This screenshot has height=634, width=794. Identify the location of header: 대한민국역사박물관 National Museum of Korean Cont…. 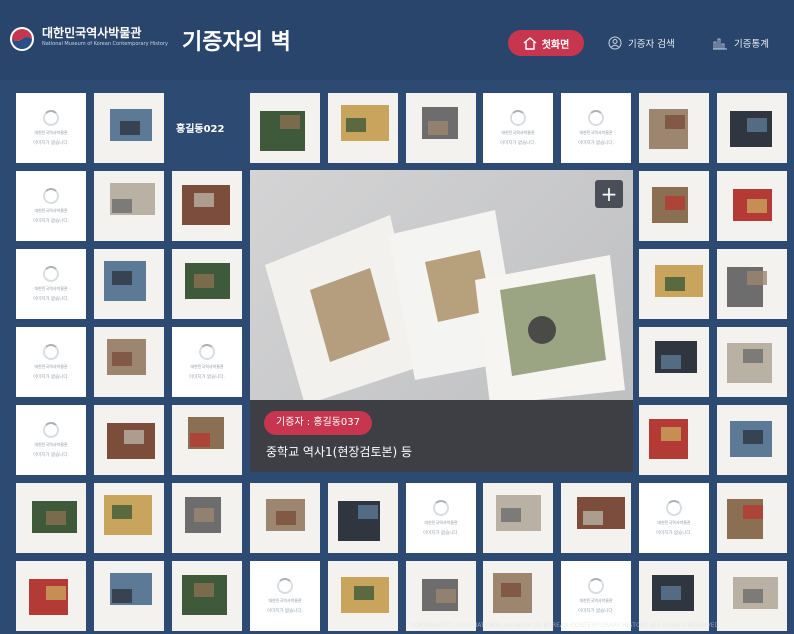
(397, 40).